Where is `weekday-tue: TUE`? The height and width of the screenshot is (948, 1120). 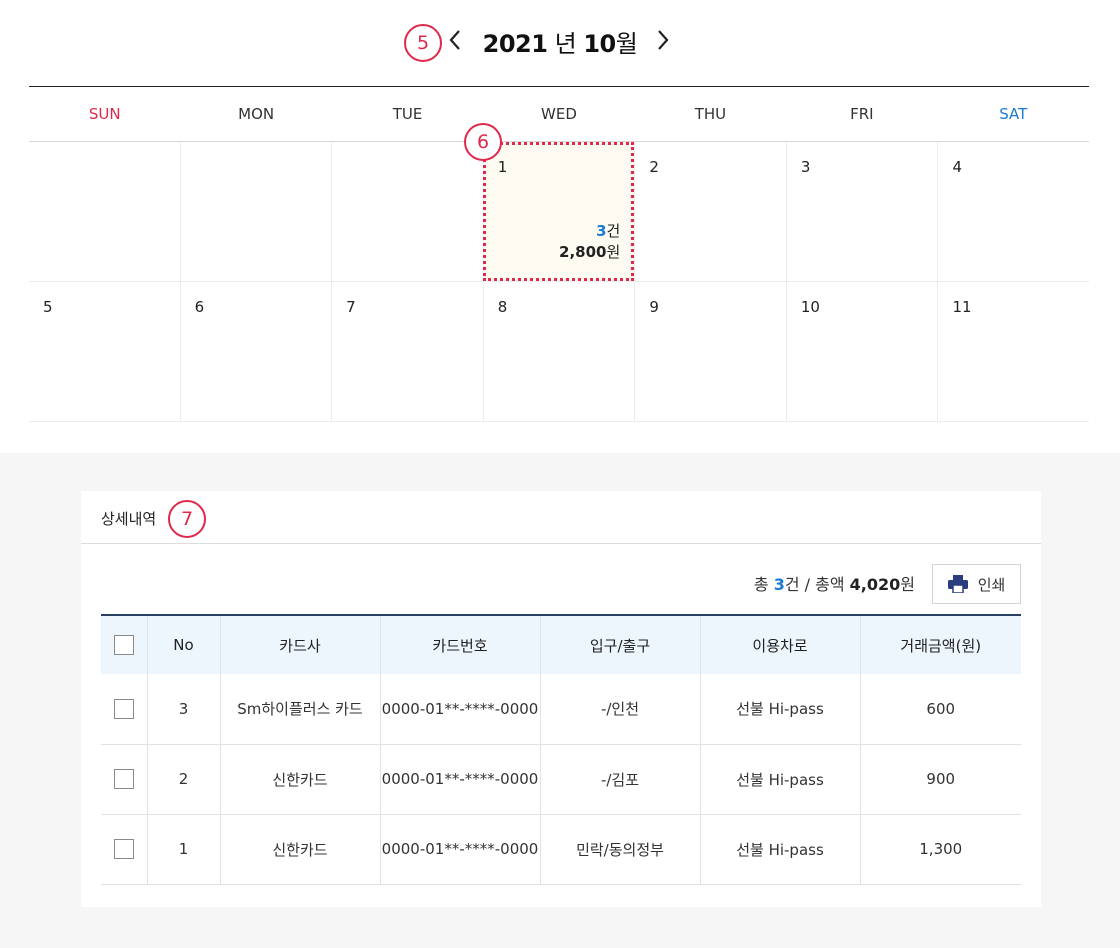
weekday-tue: TUE is located at coordinates (407, 114).